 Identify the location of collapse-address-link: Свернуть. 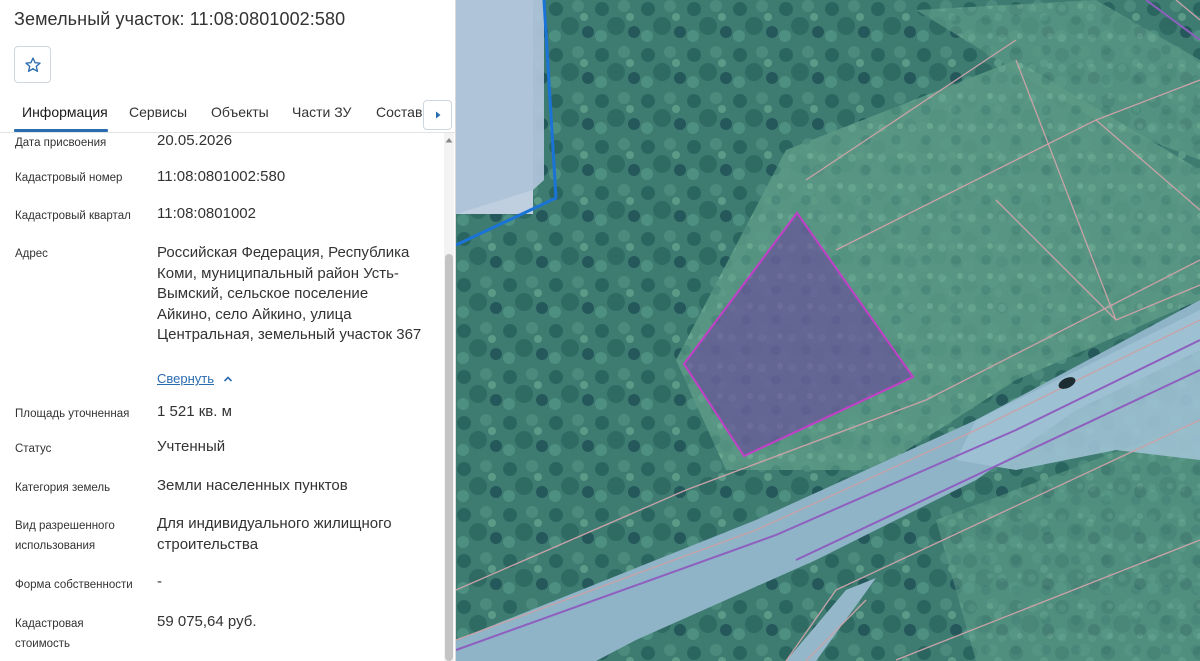
(185, 378).